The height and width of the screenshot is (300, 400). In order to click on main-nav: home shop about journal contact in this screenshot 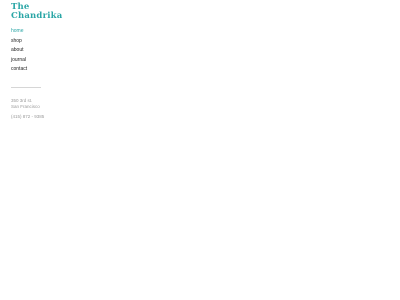, I will do `click(19, 53)`.